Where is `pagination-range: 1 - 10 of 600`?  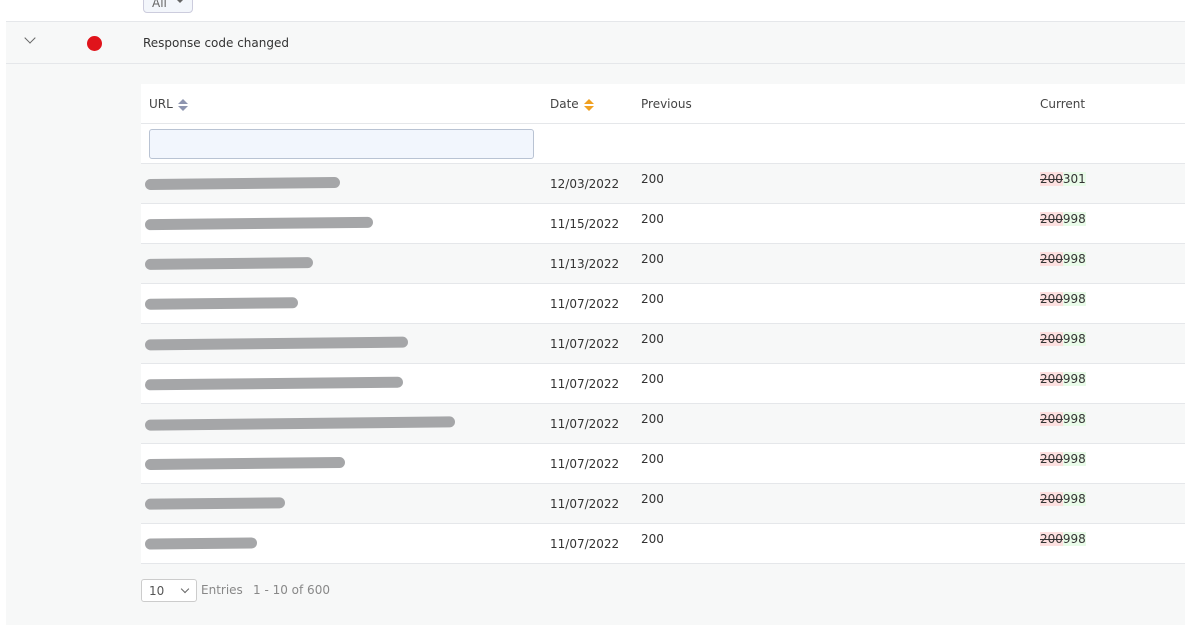 pagination-range: 1 - 10 of 600 is located at coordinates (291, 590).